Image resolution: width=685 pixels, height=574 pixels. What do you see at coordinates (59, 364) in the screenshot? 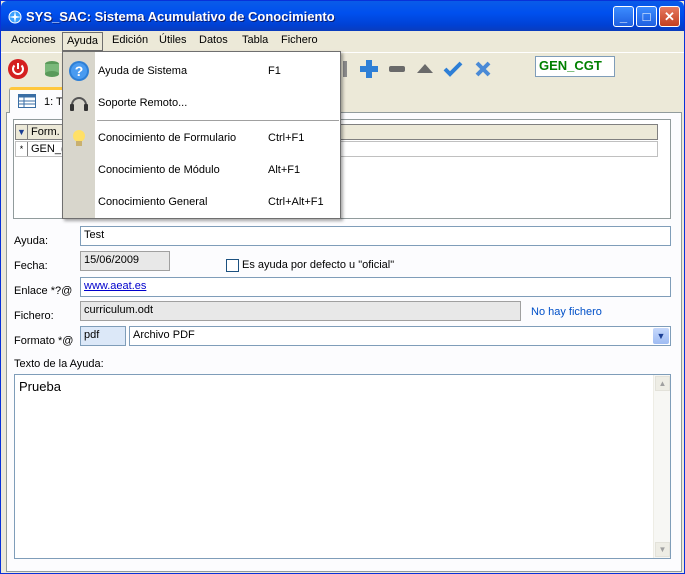
I see `texto-label: Texto de la Ayuda:` at bounding box center [59, 364].